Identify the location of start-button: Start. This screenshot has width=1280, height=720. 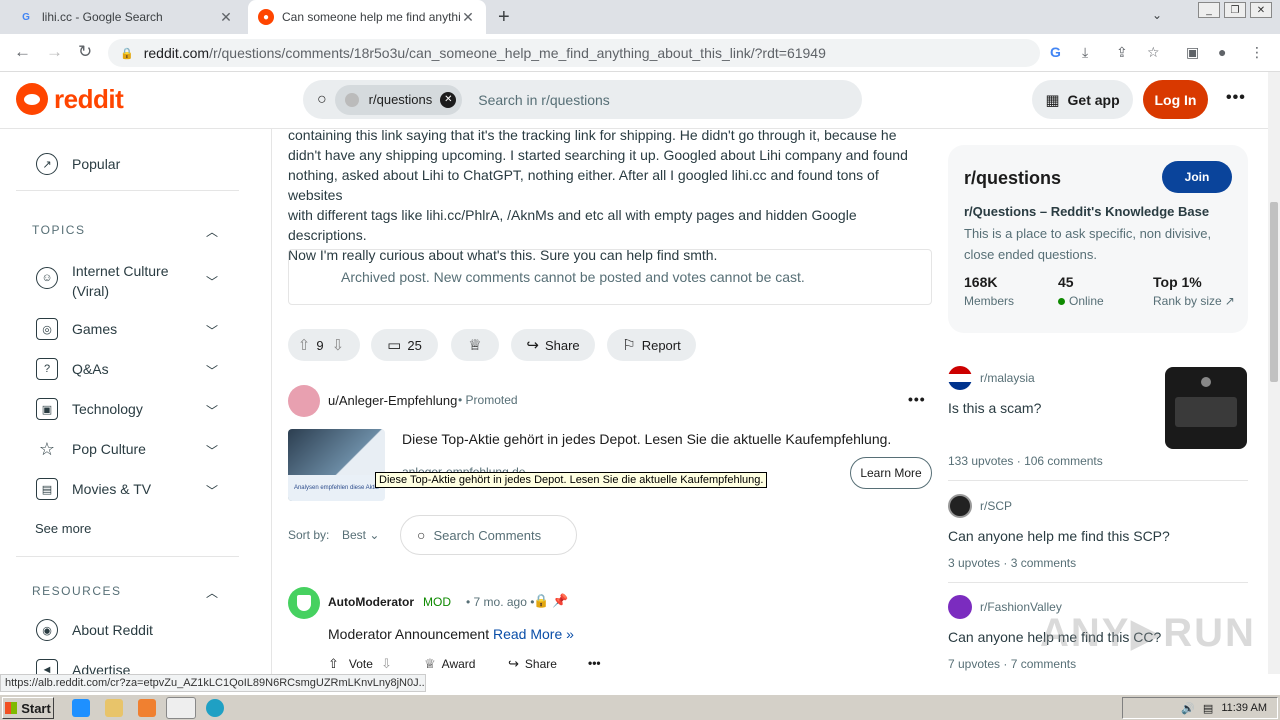
(28, 708).